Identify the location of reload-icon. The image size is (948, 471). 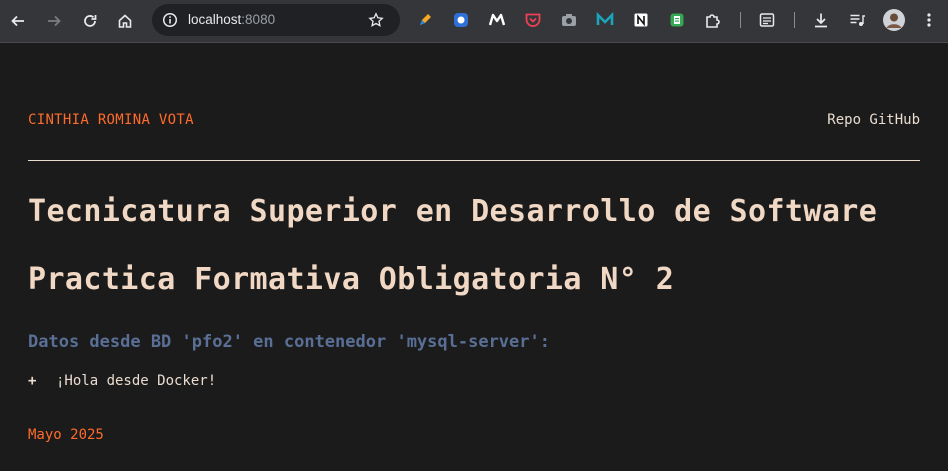
(90, 21).